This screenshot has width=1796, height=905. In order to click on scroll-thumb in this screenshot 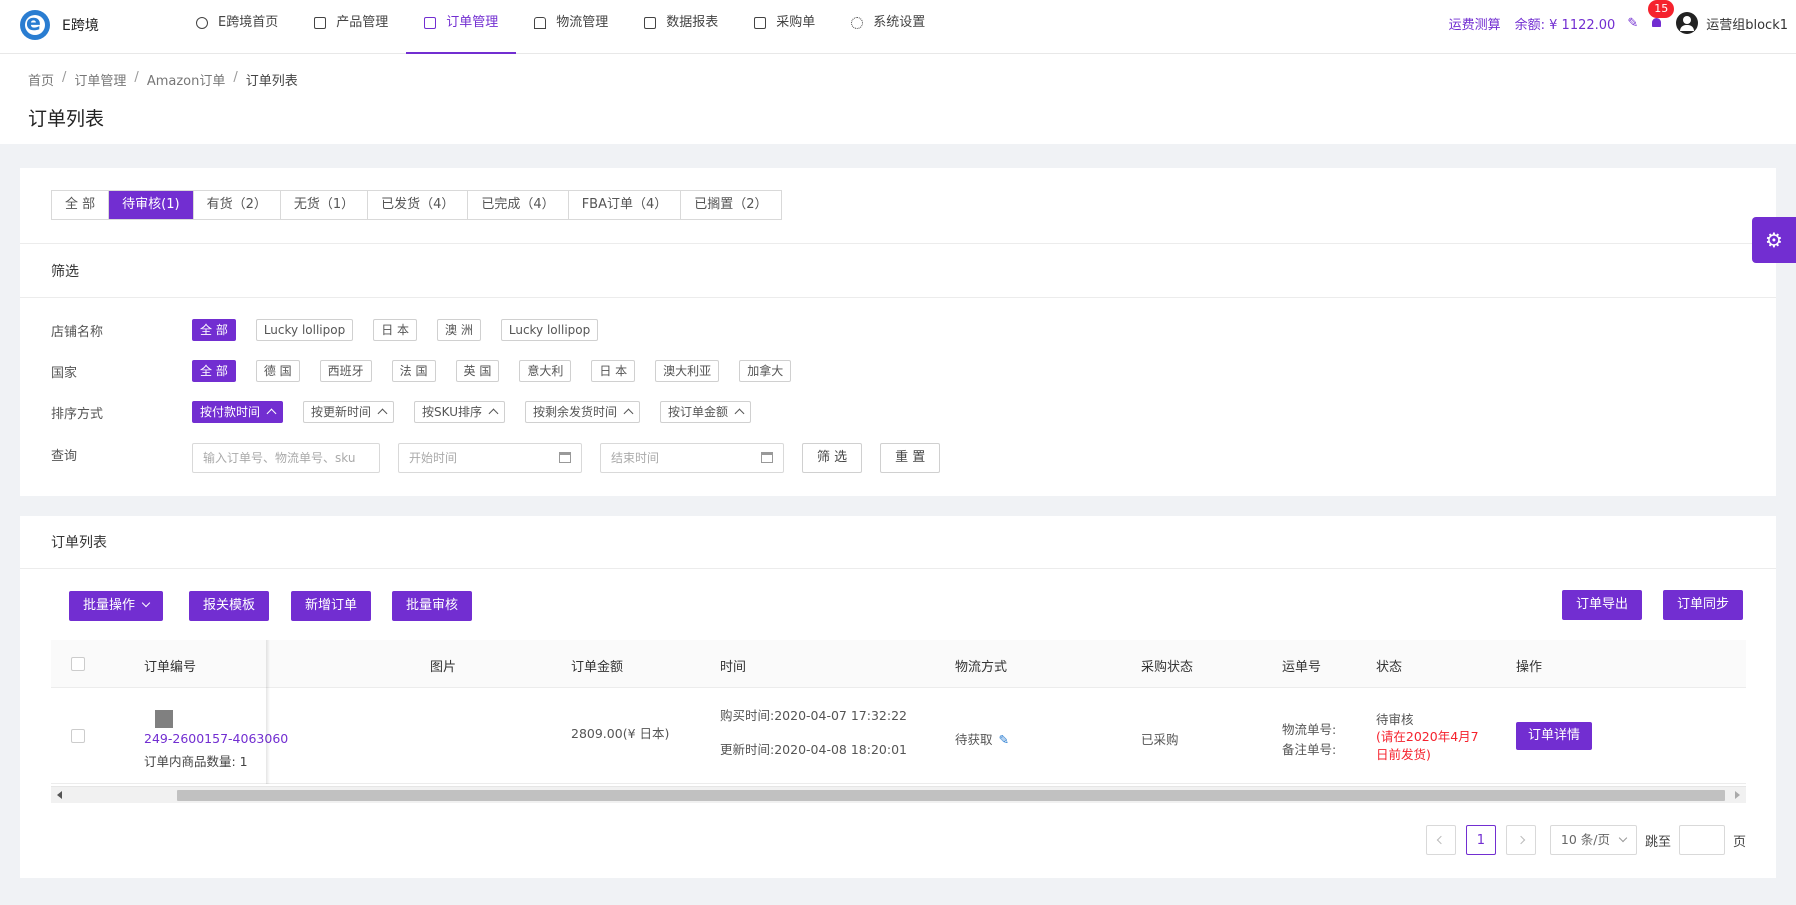, I will do `click(951, 795)`.